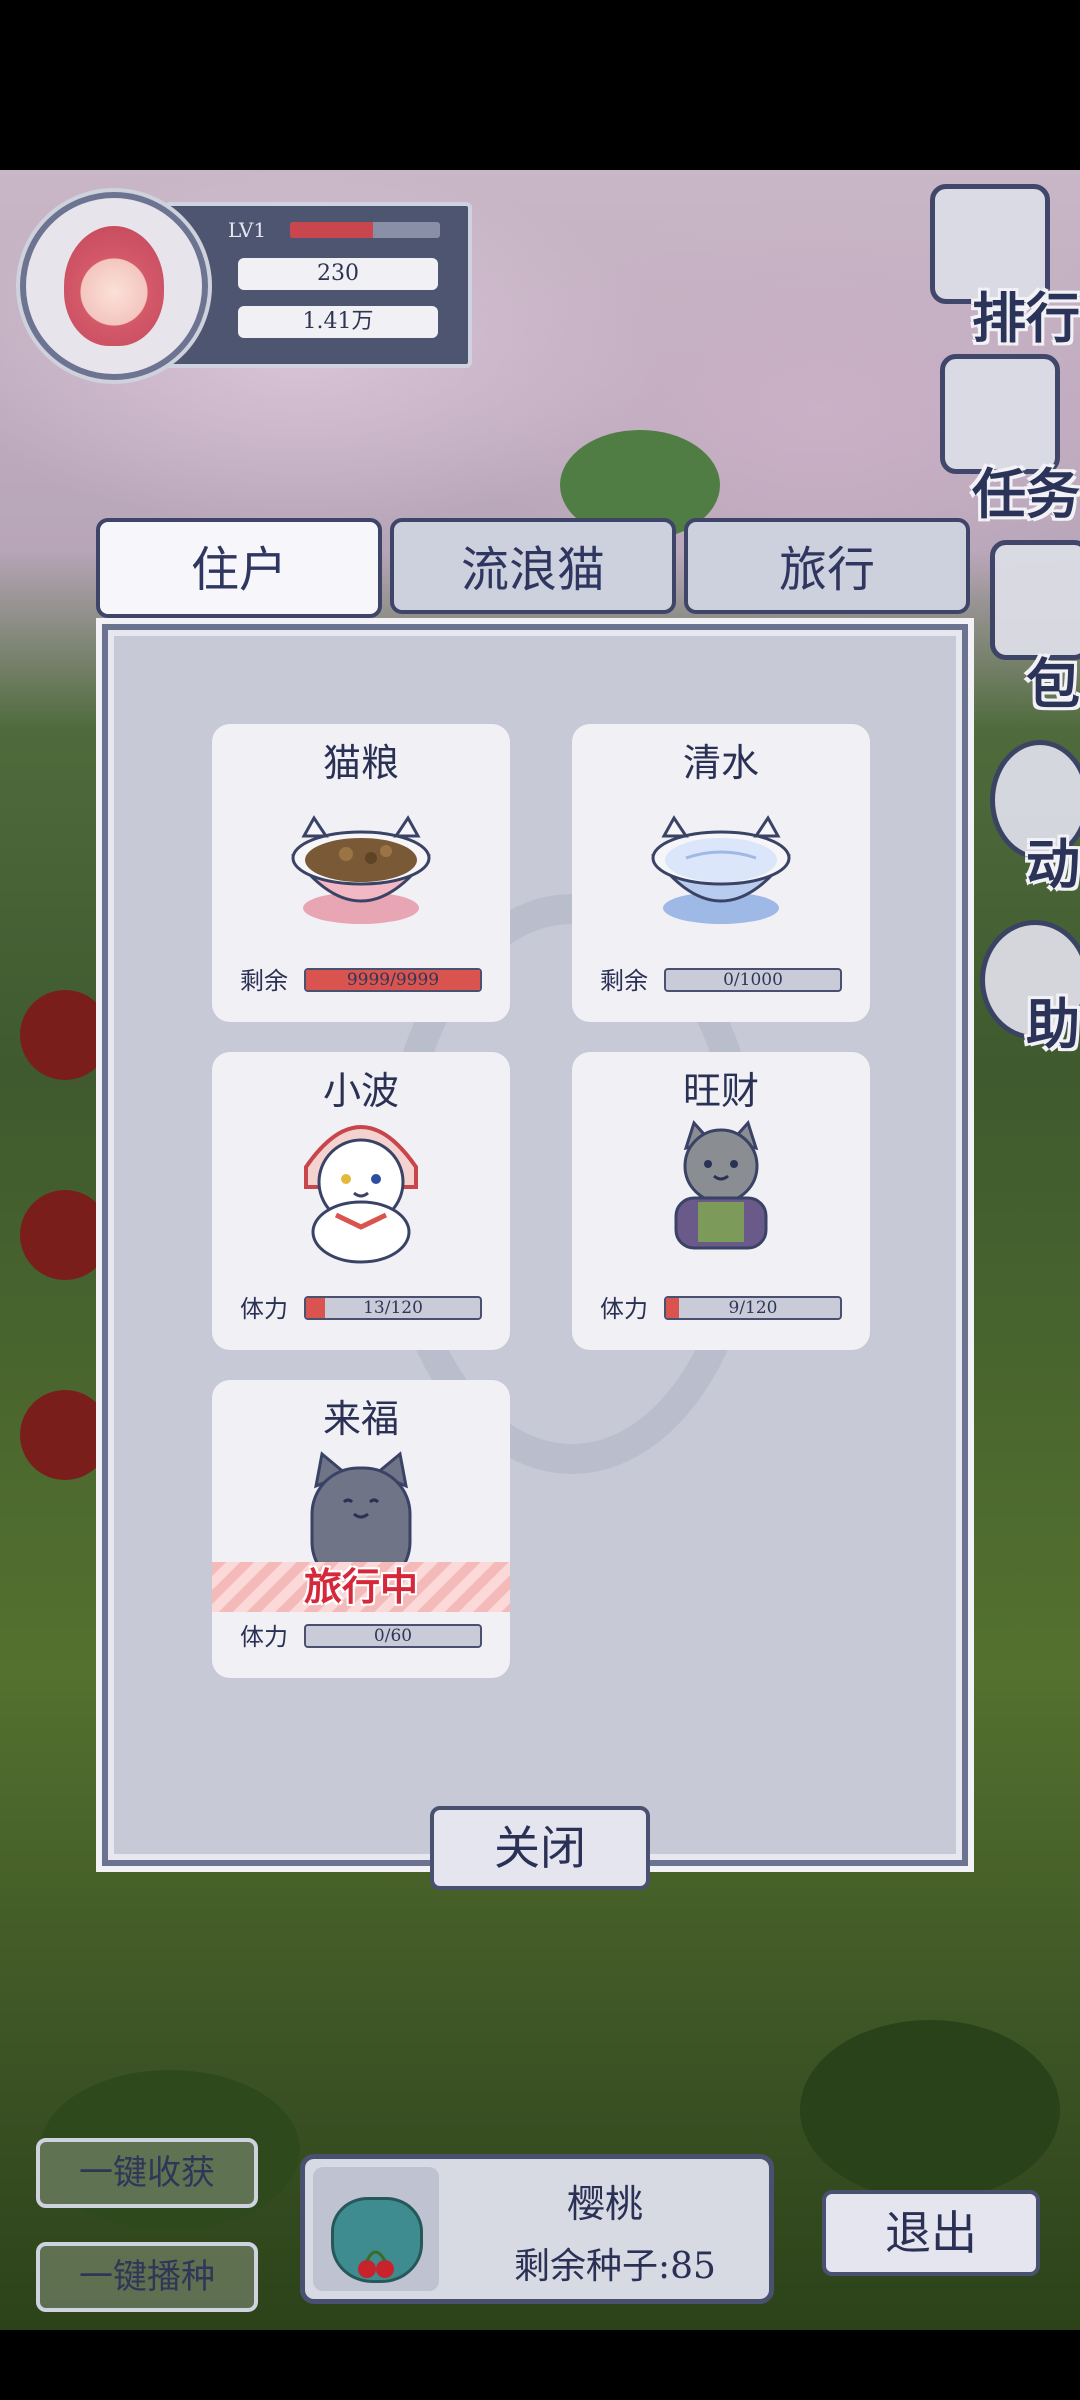 This screenshot has height=2400, width=1080. Describe the element at coordinates (360, 763) in the screenshot. I see `card-title: 猫粮` at that location.